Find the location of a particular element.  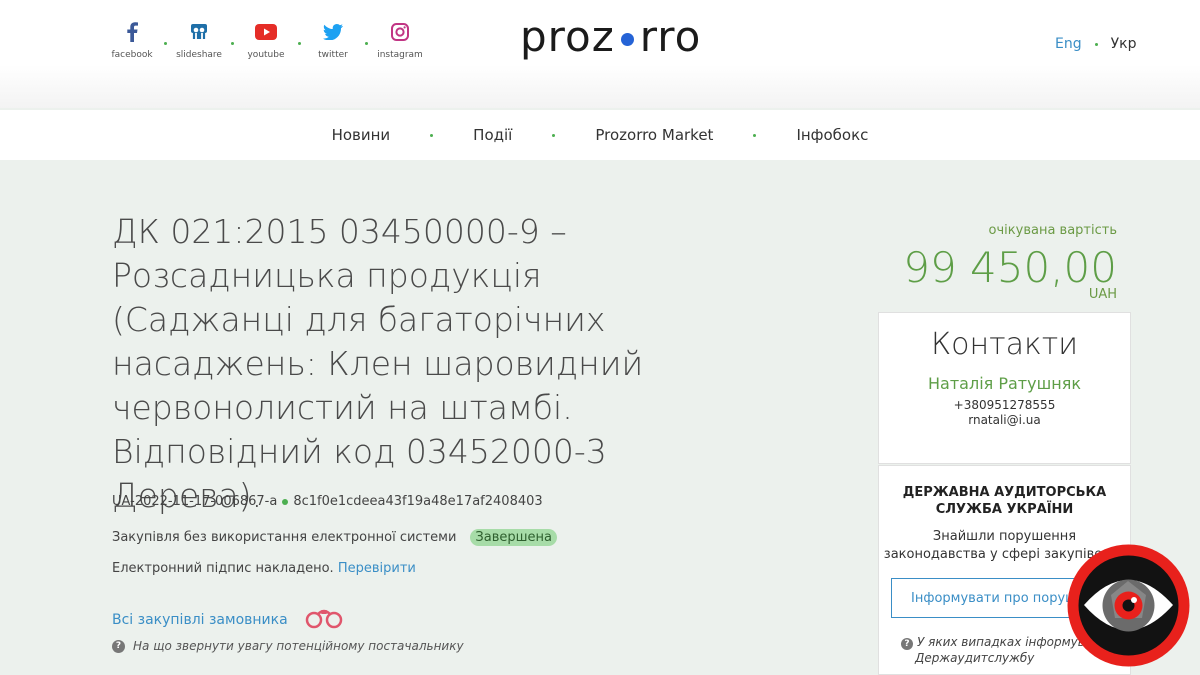

twitter-link: twitter is located at coordinates (333, 40).